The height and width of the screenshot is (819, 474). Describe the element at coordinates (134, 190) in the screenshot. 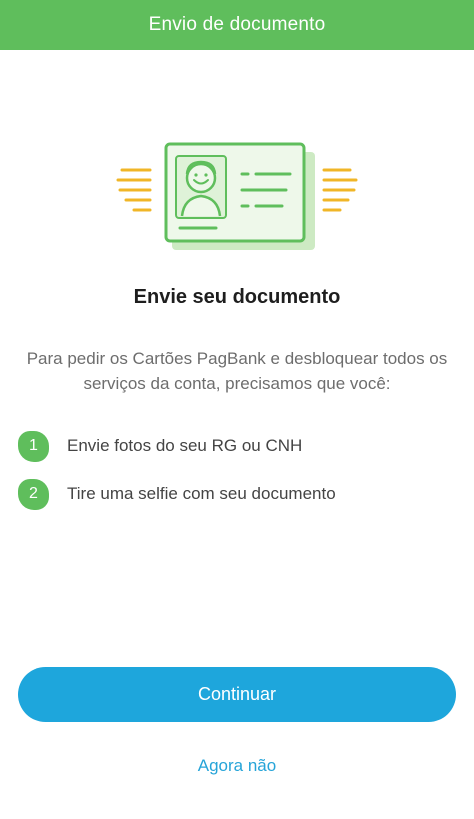

I see `speed-lines-left` at that location.